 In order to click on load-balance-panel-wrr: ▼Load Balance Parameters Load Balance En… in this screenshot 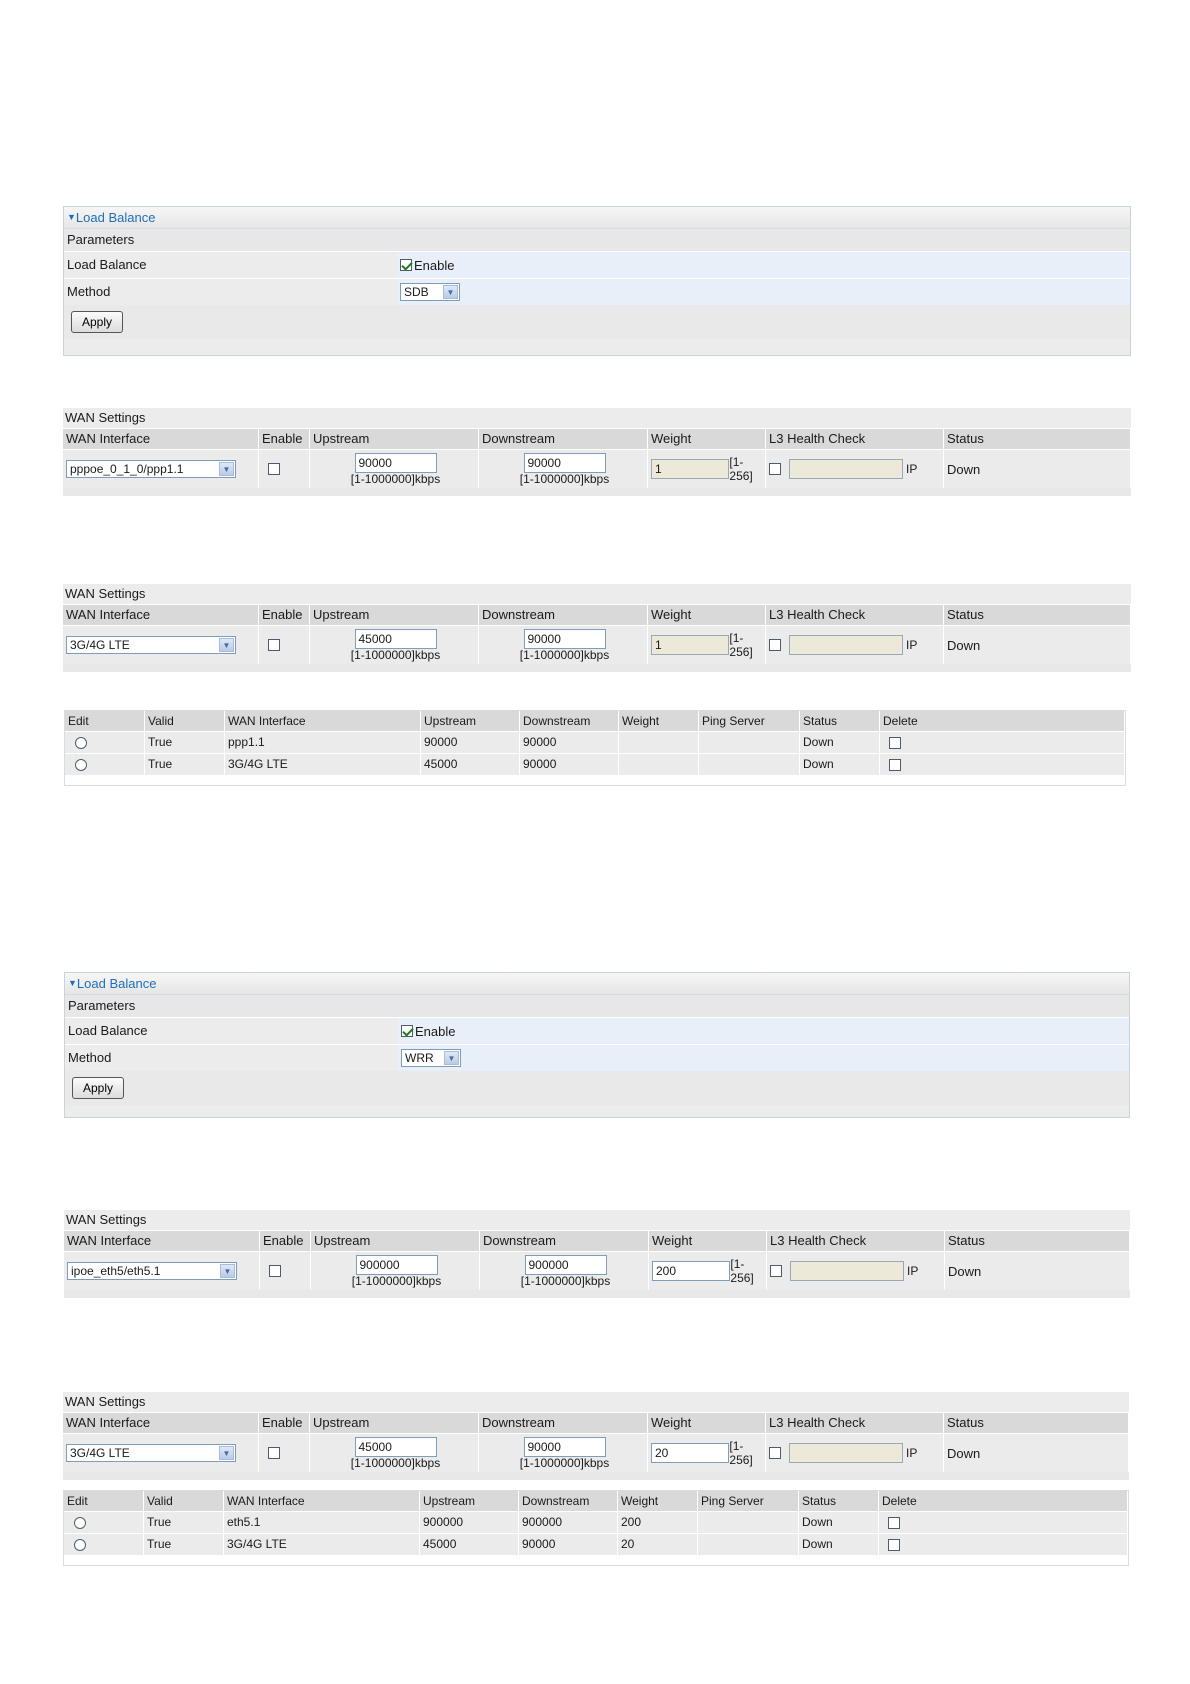, I will do `click(597, 1045)`.